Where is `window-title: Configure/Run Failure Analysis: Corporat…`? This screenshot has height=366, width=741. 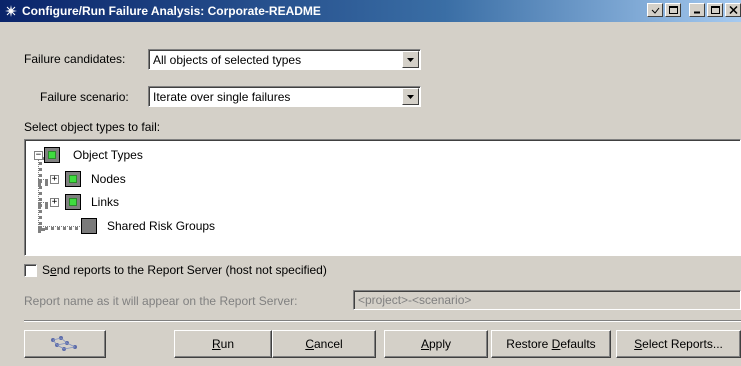
window-title: Configure/Run Failure Analysis: Corporat… is located at coordinates (171, 11).